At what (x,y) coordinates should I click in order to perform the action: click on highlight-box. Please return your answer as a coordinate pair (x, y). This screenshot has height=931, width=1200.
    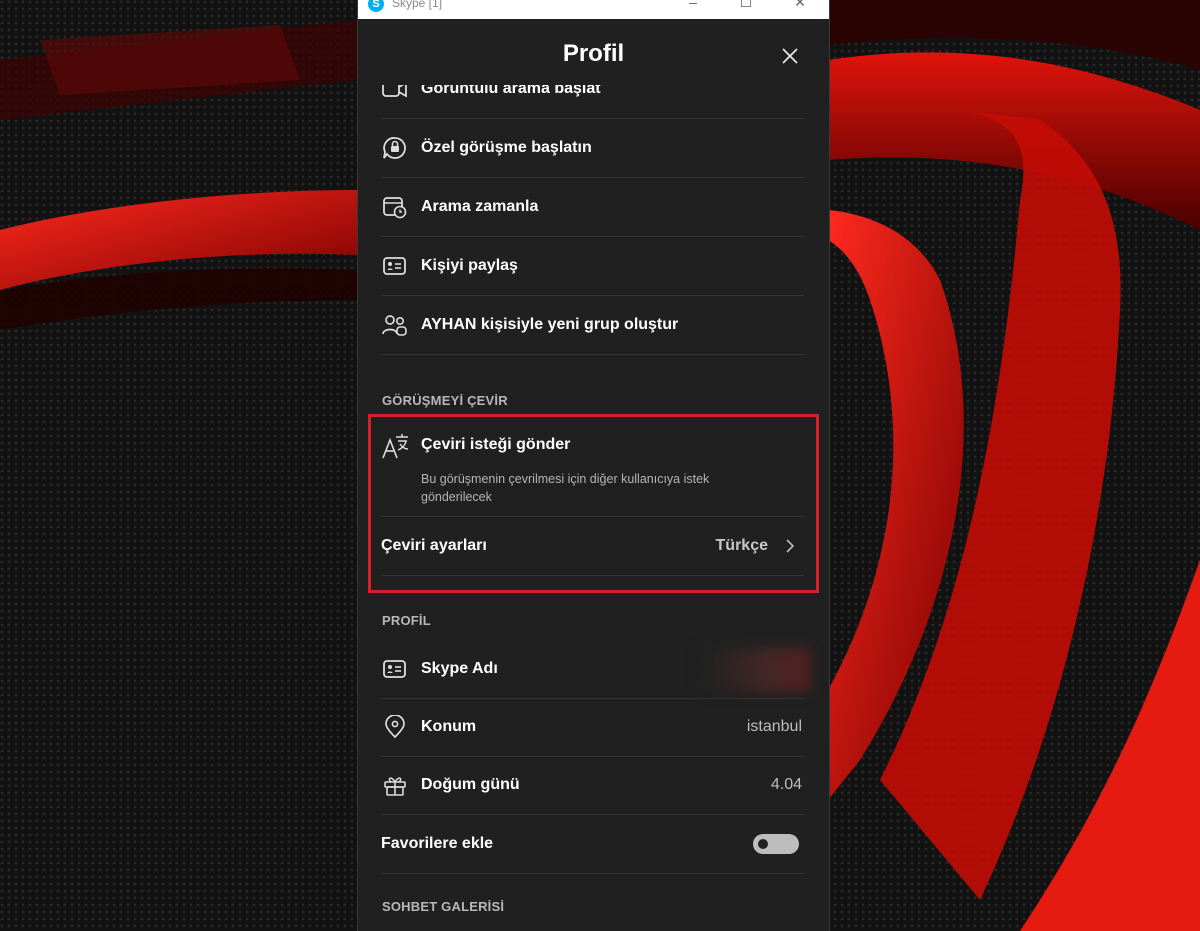
    Looking at the image, I should click on (593, 503).